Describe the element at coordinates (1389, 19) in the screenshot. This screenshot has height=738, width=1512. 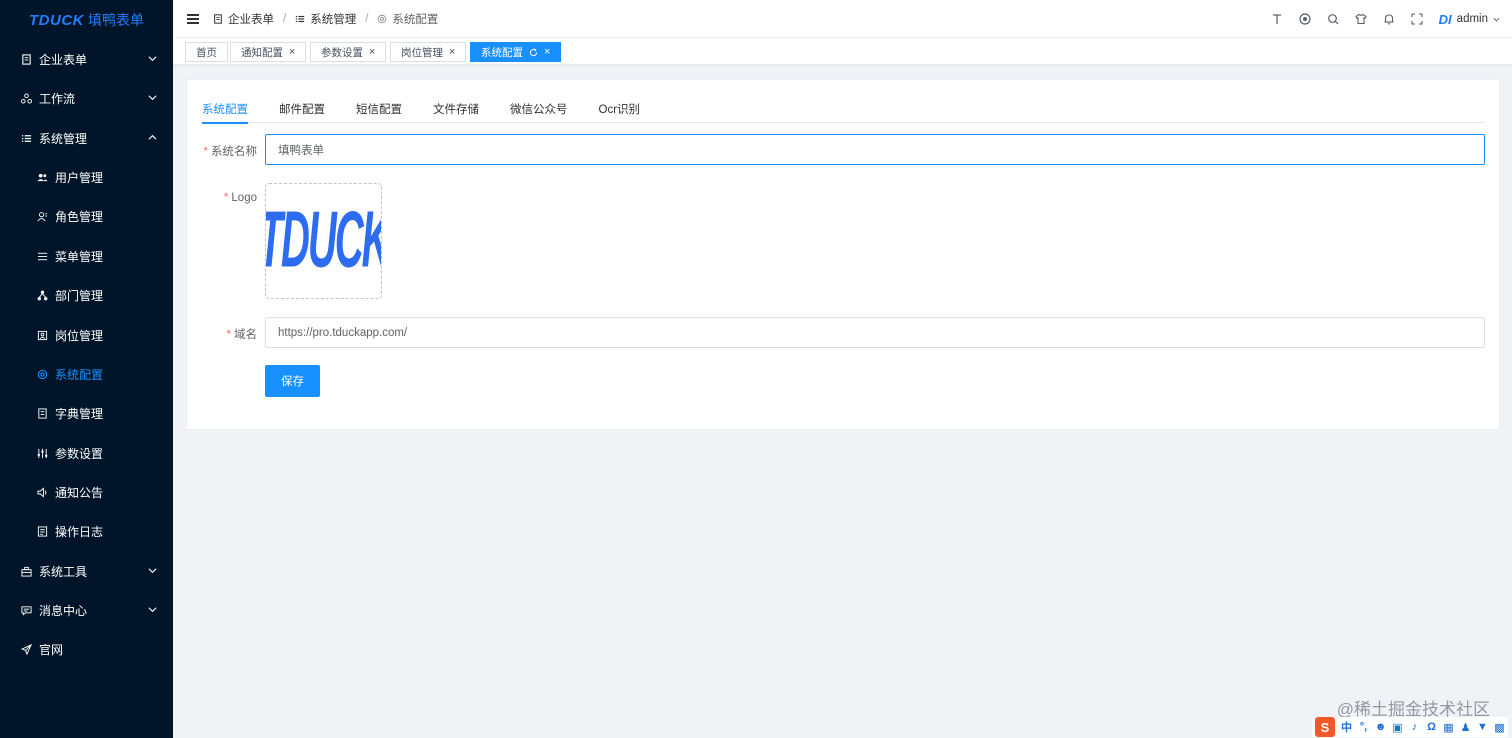
I see `bell-icon` at that location.